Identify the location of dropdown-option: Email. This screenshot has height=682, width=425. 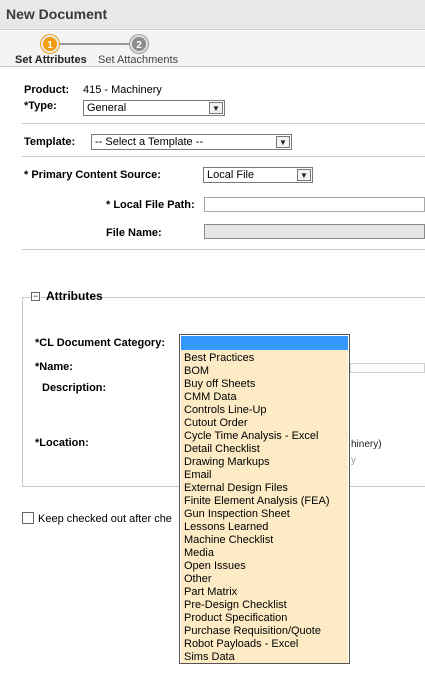
(198, 475).